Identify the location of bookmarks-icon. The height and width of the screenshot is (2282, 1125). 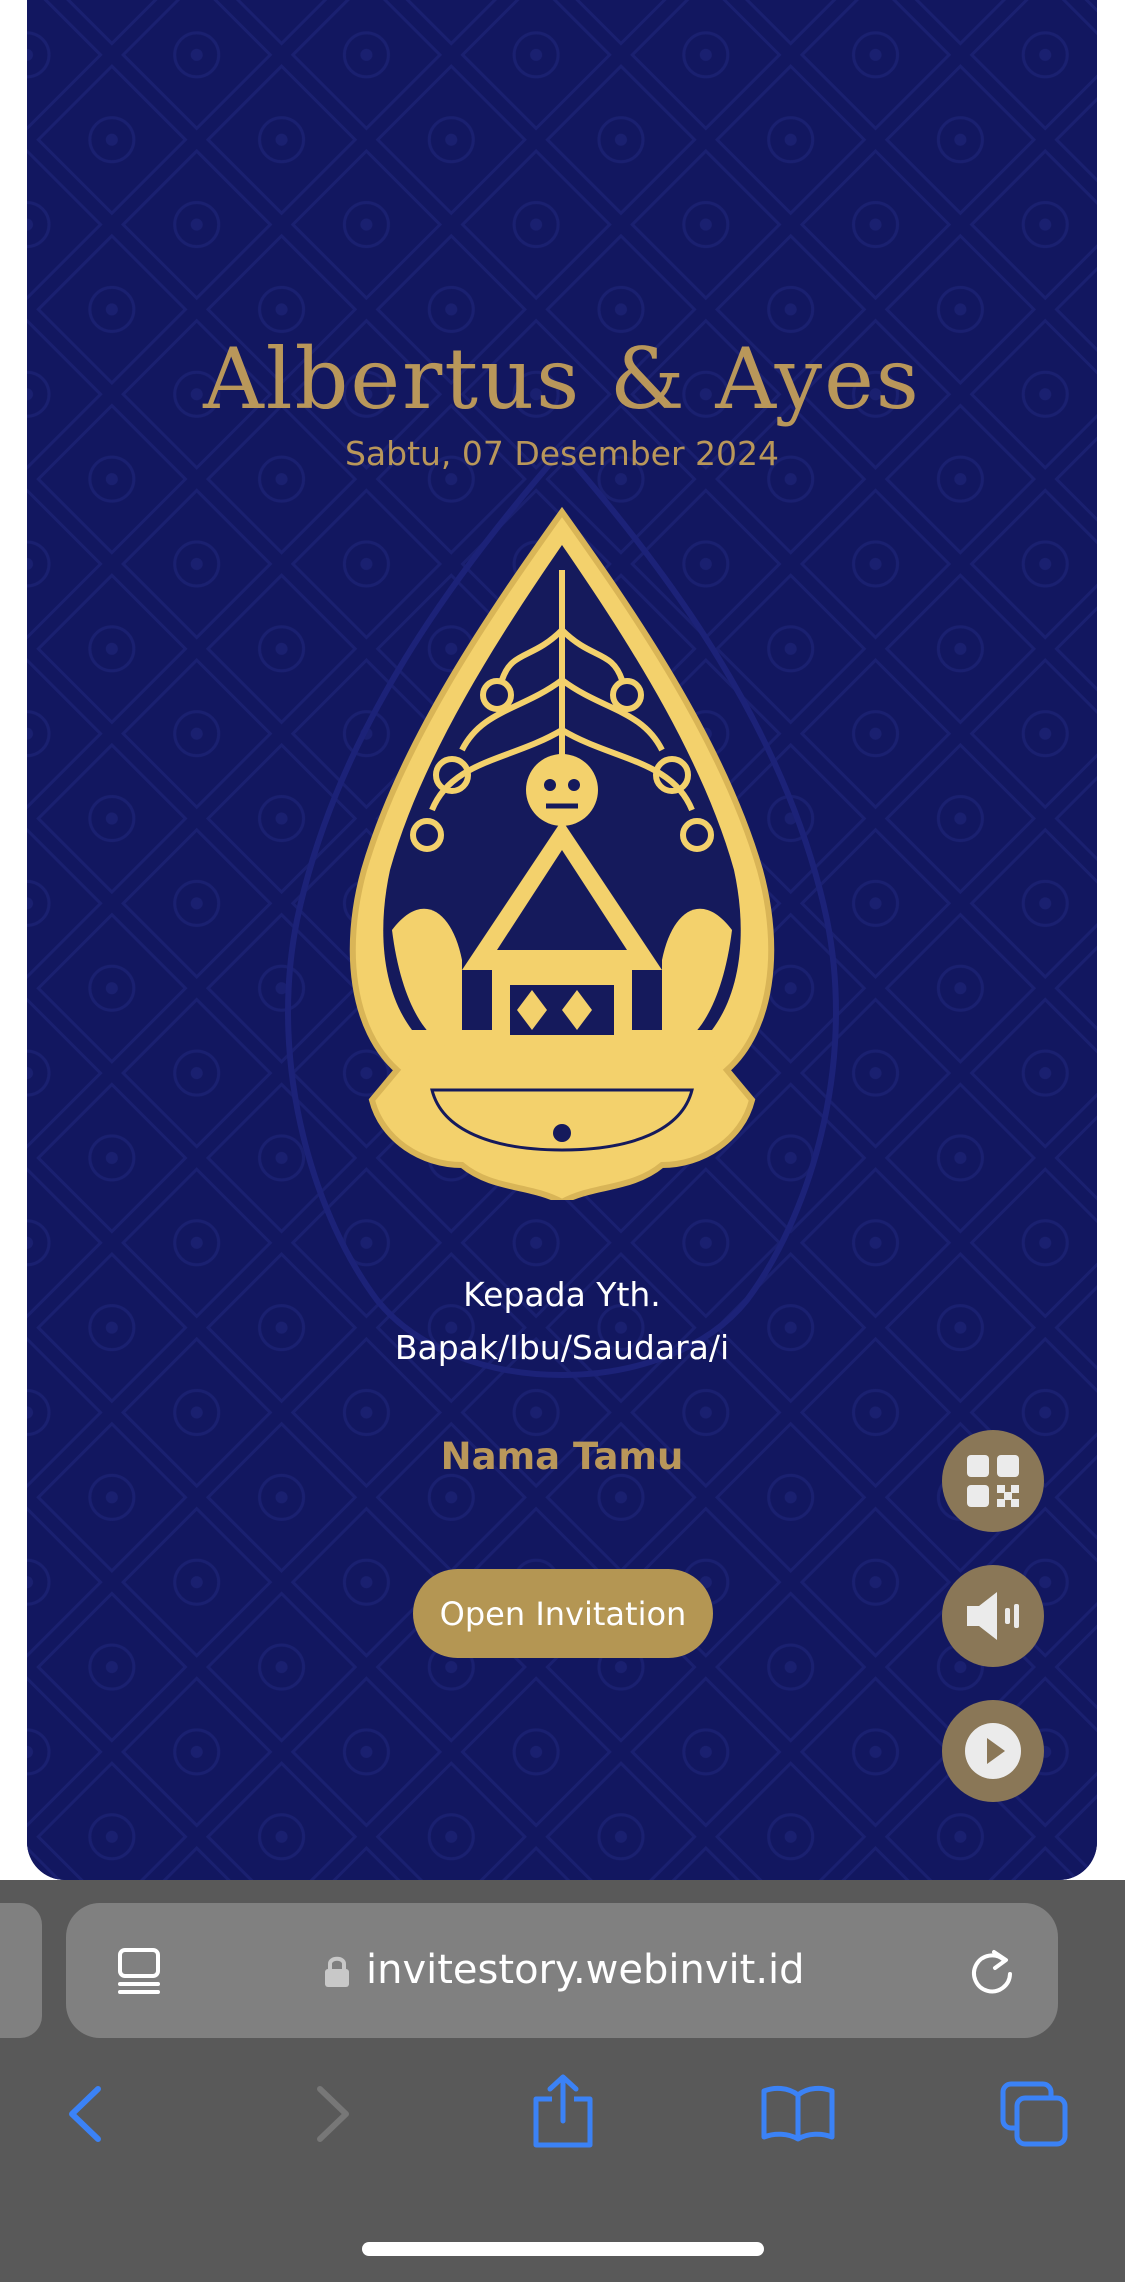
(798, 2113).